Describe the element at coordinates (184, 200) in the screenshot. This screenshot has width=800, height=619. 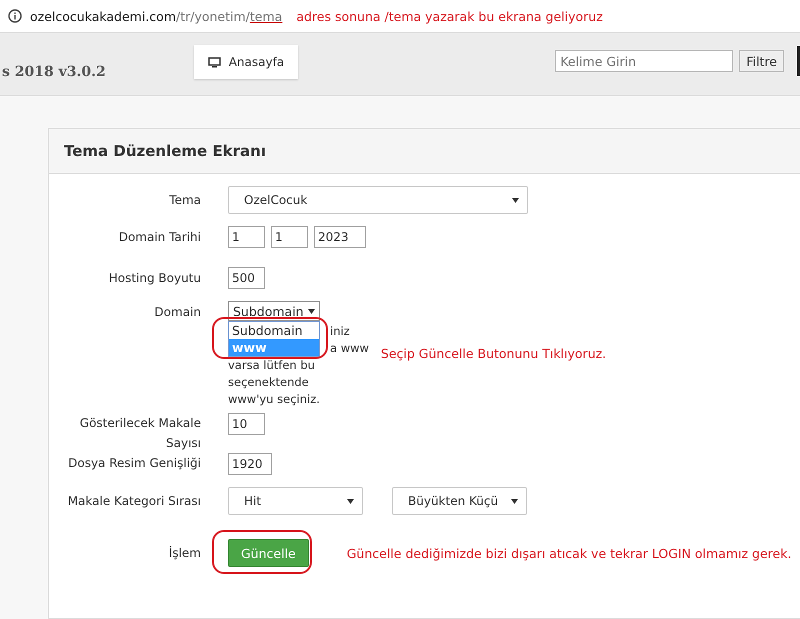
I see `field-label: Tema` at that location.